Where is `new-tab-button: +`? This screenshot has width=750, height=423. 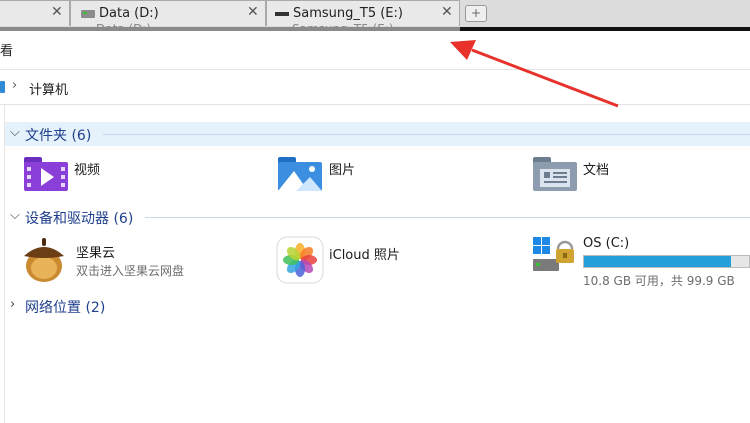 new-tab-button: + is located at coordinates (476, 13).